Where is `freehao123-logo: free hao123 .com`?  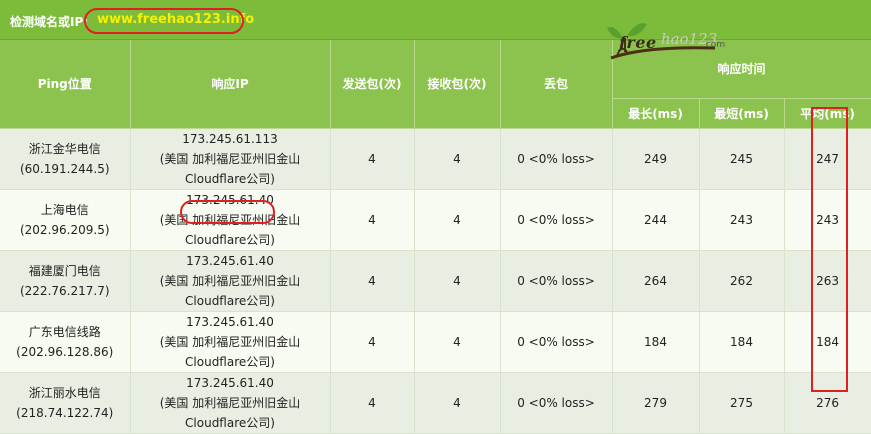 freehao123-logo: free hao123 .com is located at coordinates (665, 42).